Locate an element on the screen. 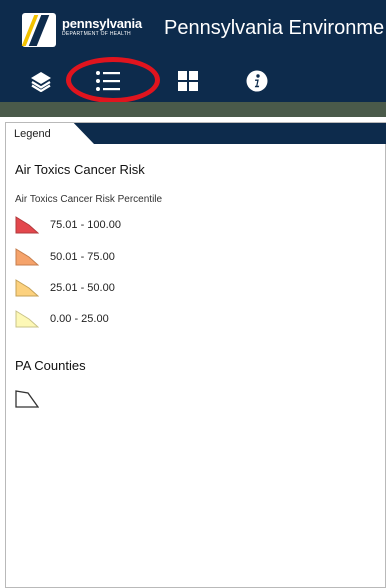 The width and height of the screenshot is (386, 588). legend-item: 75.01 - 100.00 is located at coordinates (68, 225).